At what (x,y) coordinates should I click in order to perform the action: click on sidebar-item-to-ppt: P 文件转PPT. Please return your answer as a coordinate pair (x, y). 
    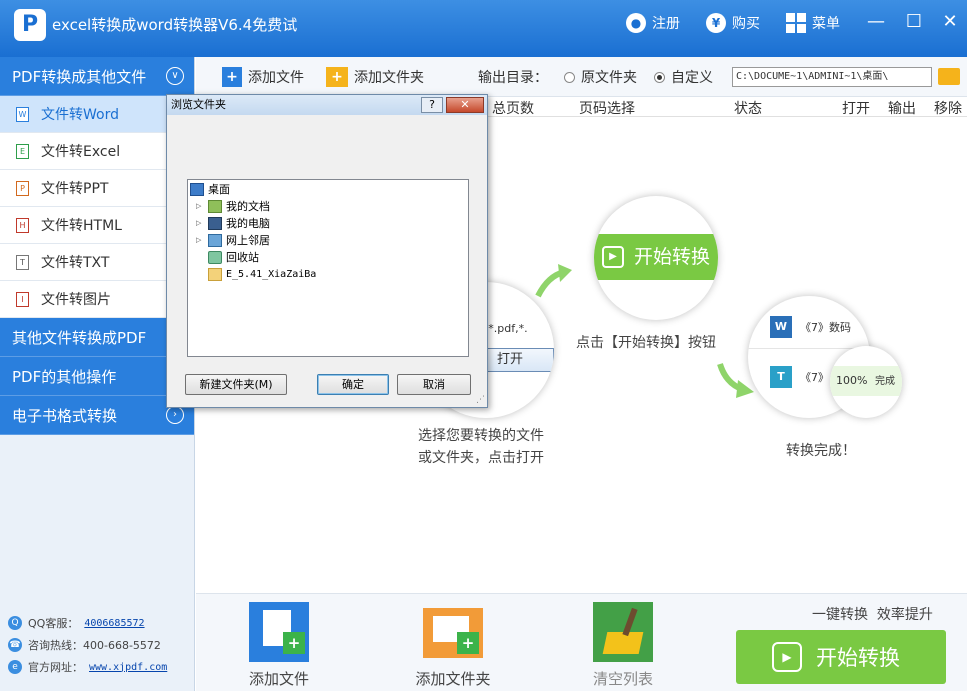
    Looking at the image, I should click on (97, 188).